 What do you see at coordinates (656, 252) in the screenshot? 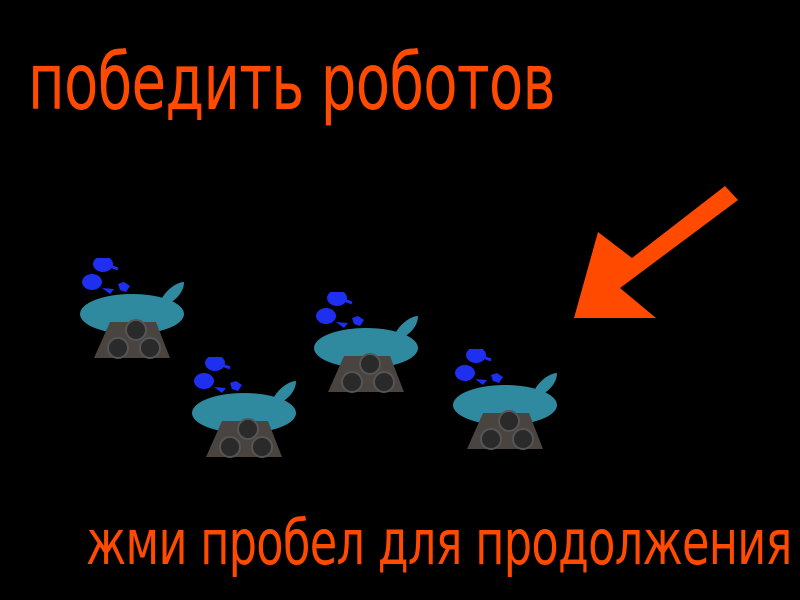
I see `pointer-arrow-icon` at bounding box center [656, 252].